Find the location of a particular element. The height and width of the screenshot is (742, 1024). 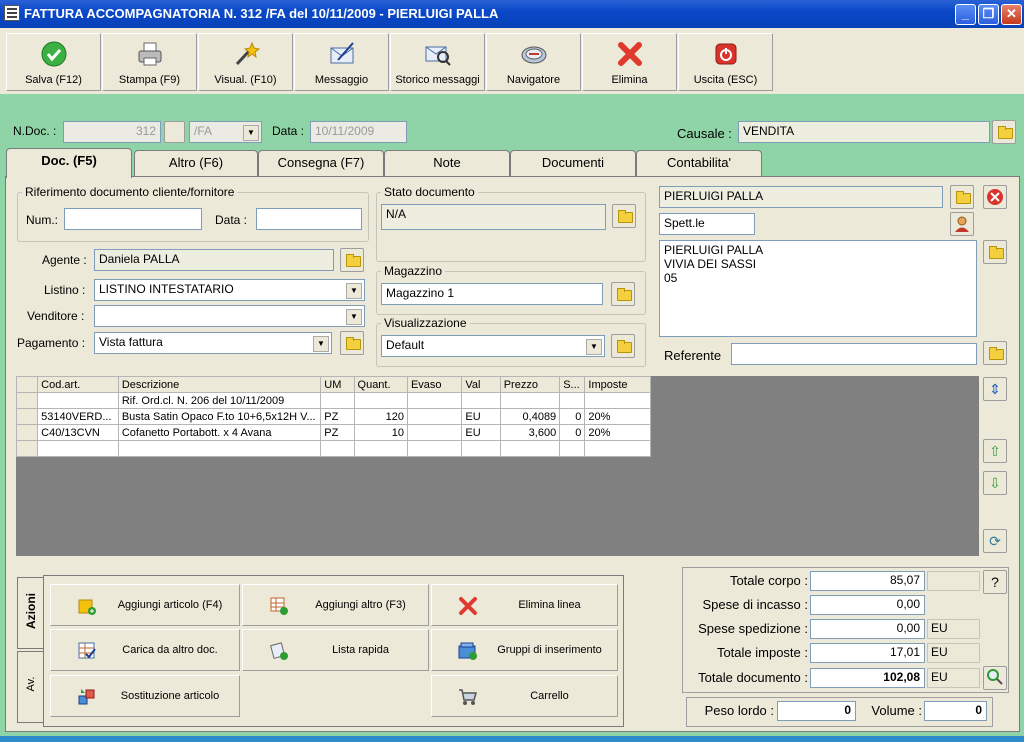

peso-lordo-field: 0 is located at coordinates (816, 711).